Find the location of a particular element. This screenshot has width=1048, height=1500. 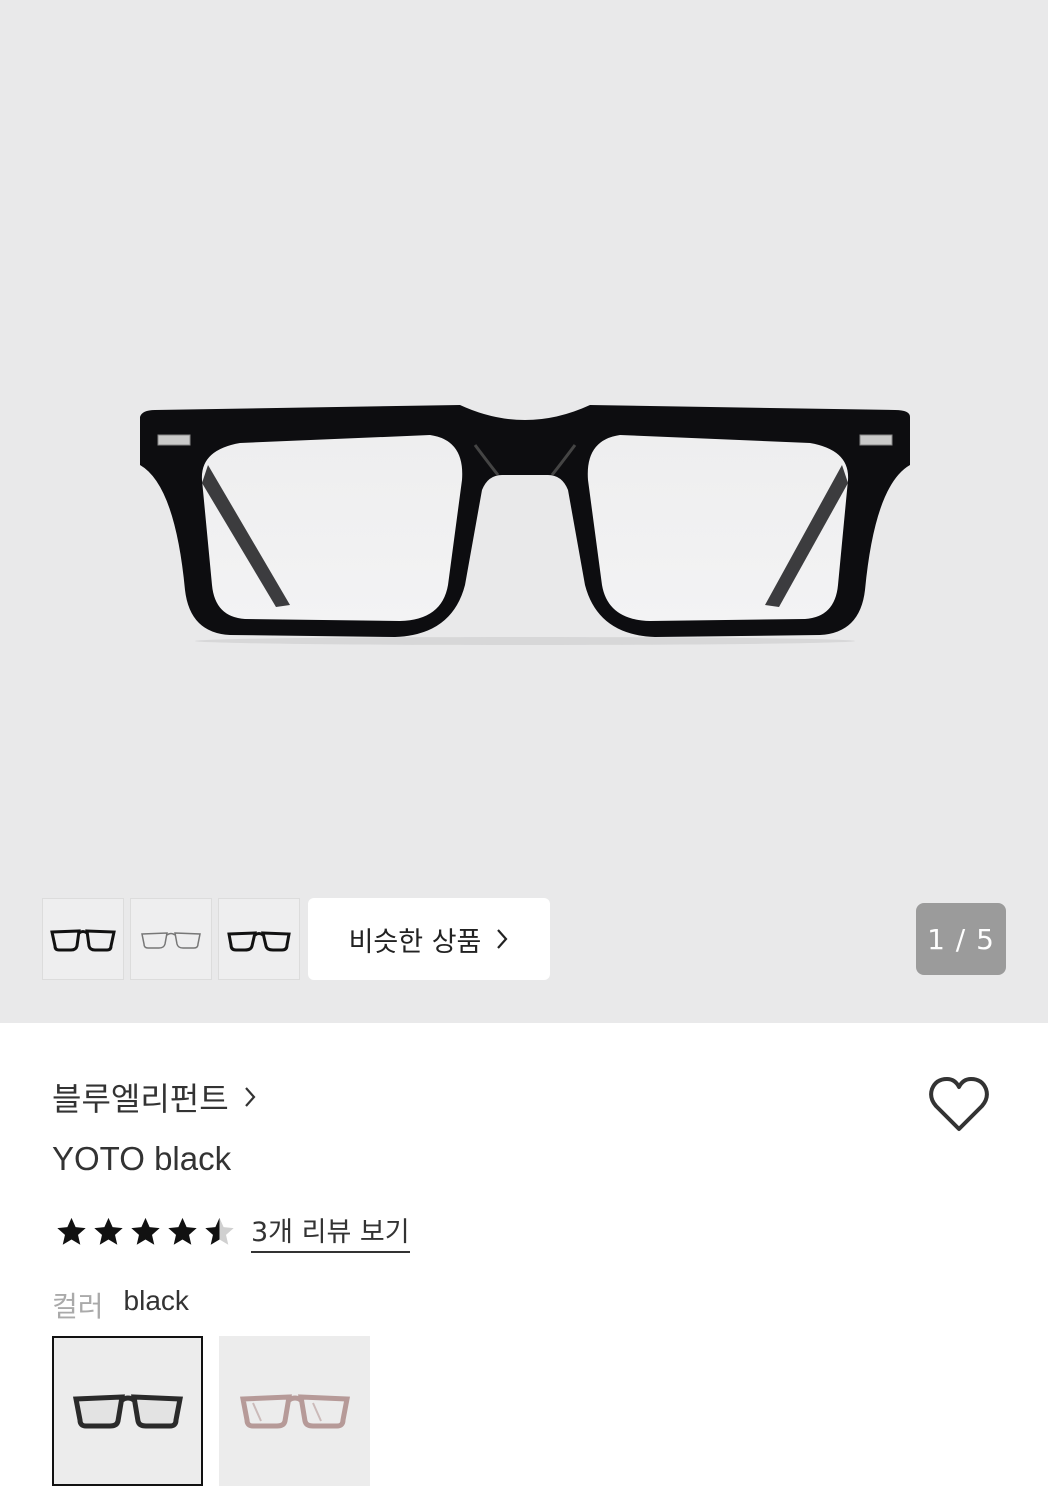

color-selection-row: 컬러 black is located at coordinates (120, 1305).